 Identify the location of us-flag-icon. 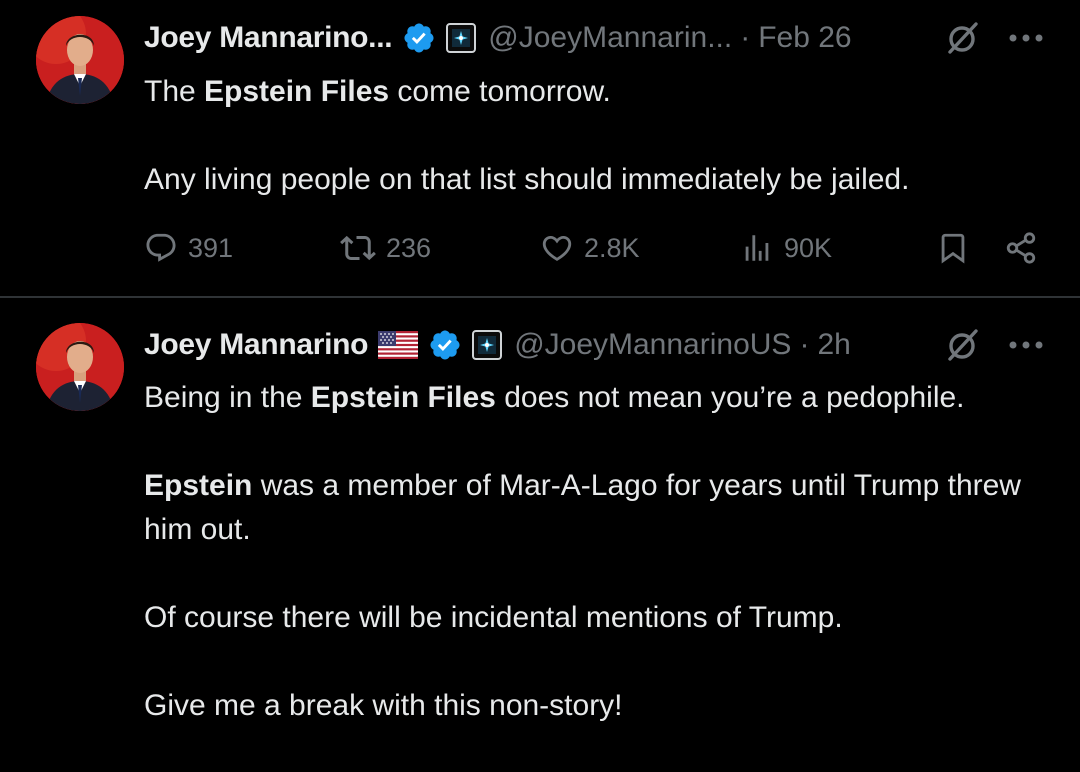
(398, 345).